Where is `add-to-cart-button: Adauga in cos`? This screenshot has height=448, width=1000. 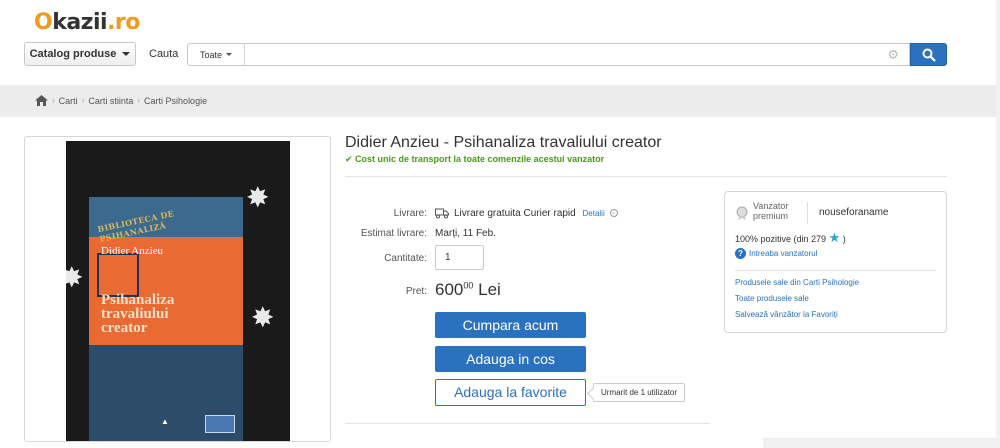
add-to-cart-button: Adauga in cos is located at coordinates (510, 359).